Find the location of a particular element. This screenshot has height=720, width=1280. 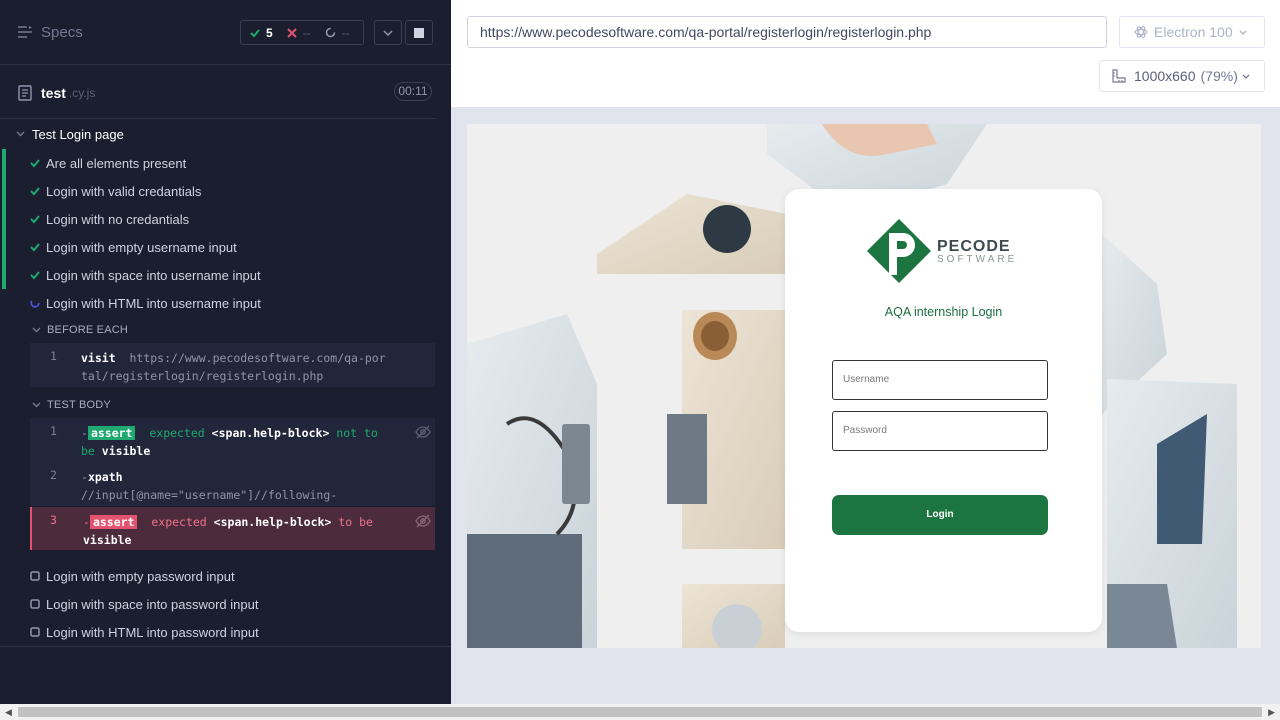

command-name: xpath is located at coordinates (105, 477).